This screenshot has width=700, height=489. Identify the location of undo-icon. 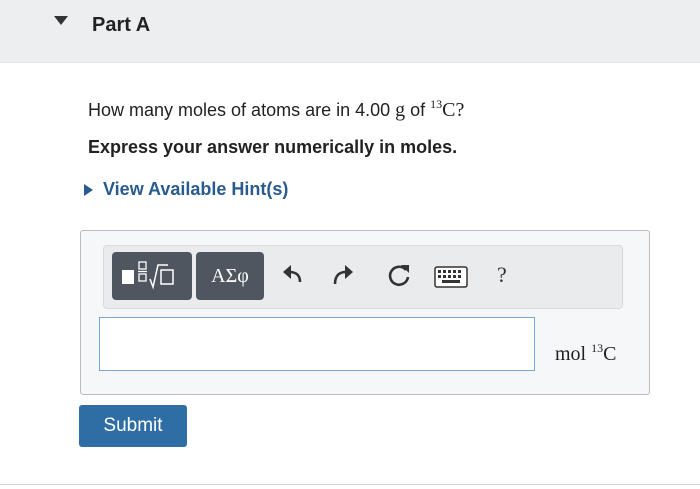
(293, 276).